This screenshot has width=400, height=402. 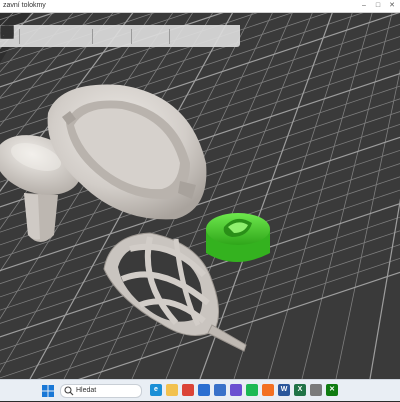 I want to click on selected-insert-part, so click(x=238, y=237).